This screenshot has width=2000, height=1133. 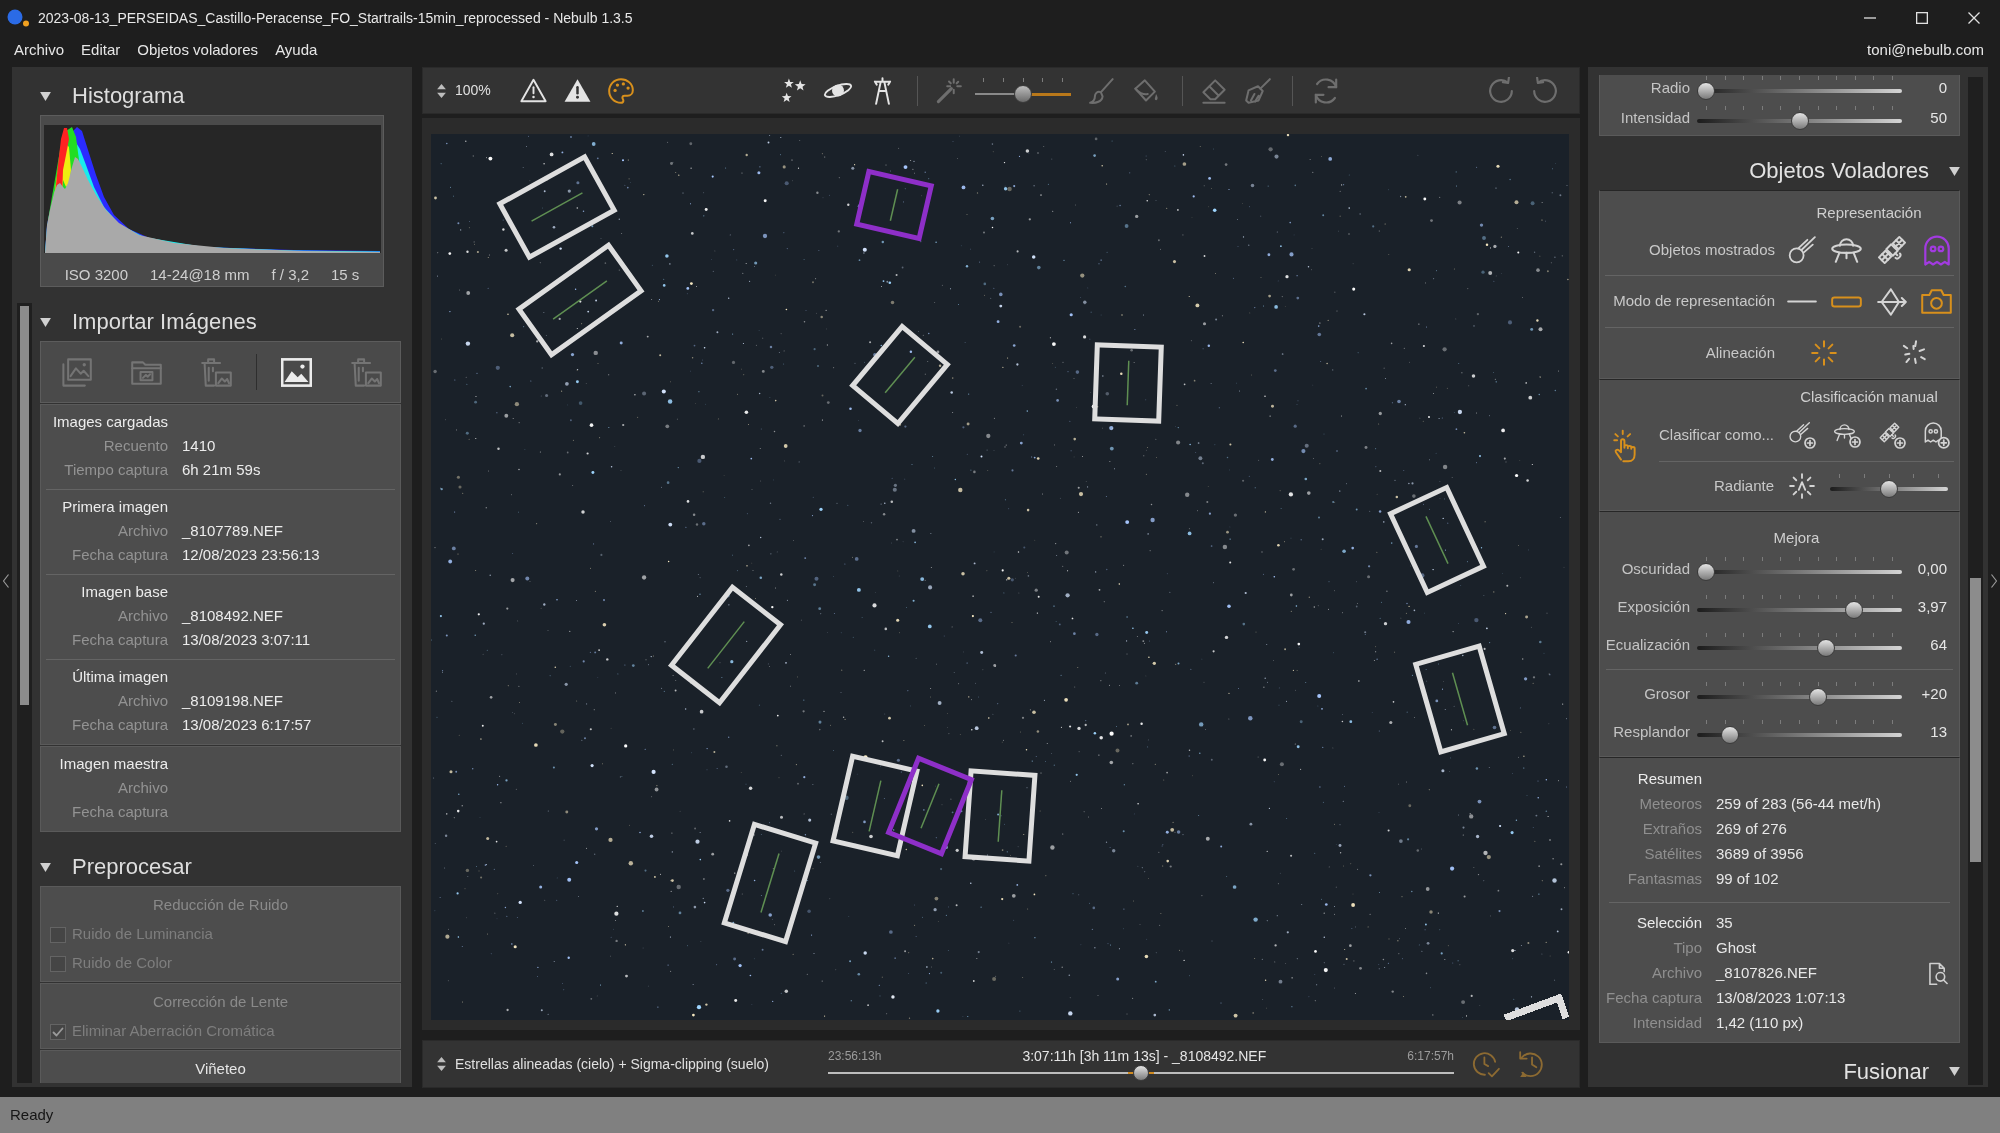 I want to click on satellite-icon, so click(x=1891, y=250).